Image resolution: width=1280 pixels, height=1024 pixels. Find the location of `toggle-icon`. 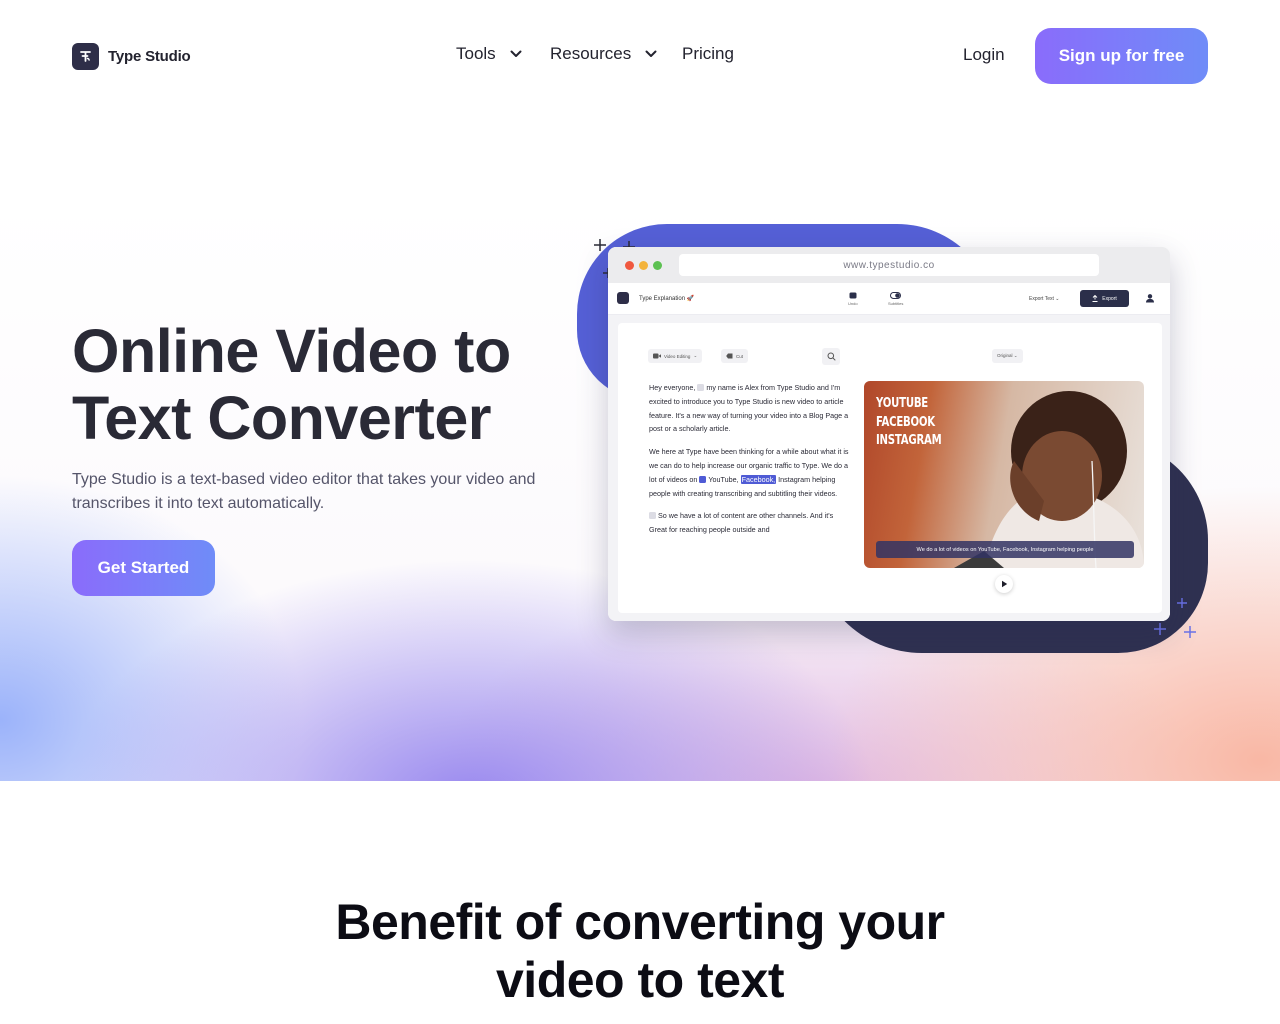

toggle-icon is located at coordinates (896, 295).